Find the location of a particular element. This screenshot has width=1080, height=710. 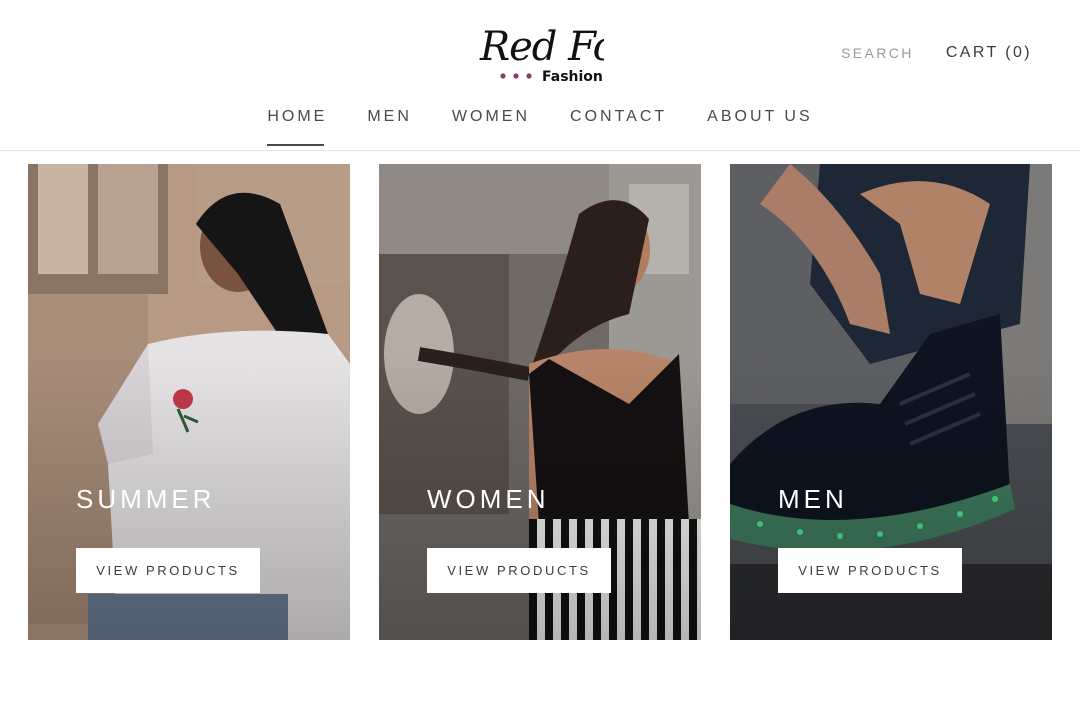

cart-link: CART (0) is located at coordinates (989, 53).